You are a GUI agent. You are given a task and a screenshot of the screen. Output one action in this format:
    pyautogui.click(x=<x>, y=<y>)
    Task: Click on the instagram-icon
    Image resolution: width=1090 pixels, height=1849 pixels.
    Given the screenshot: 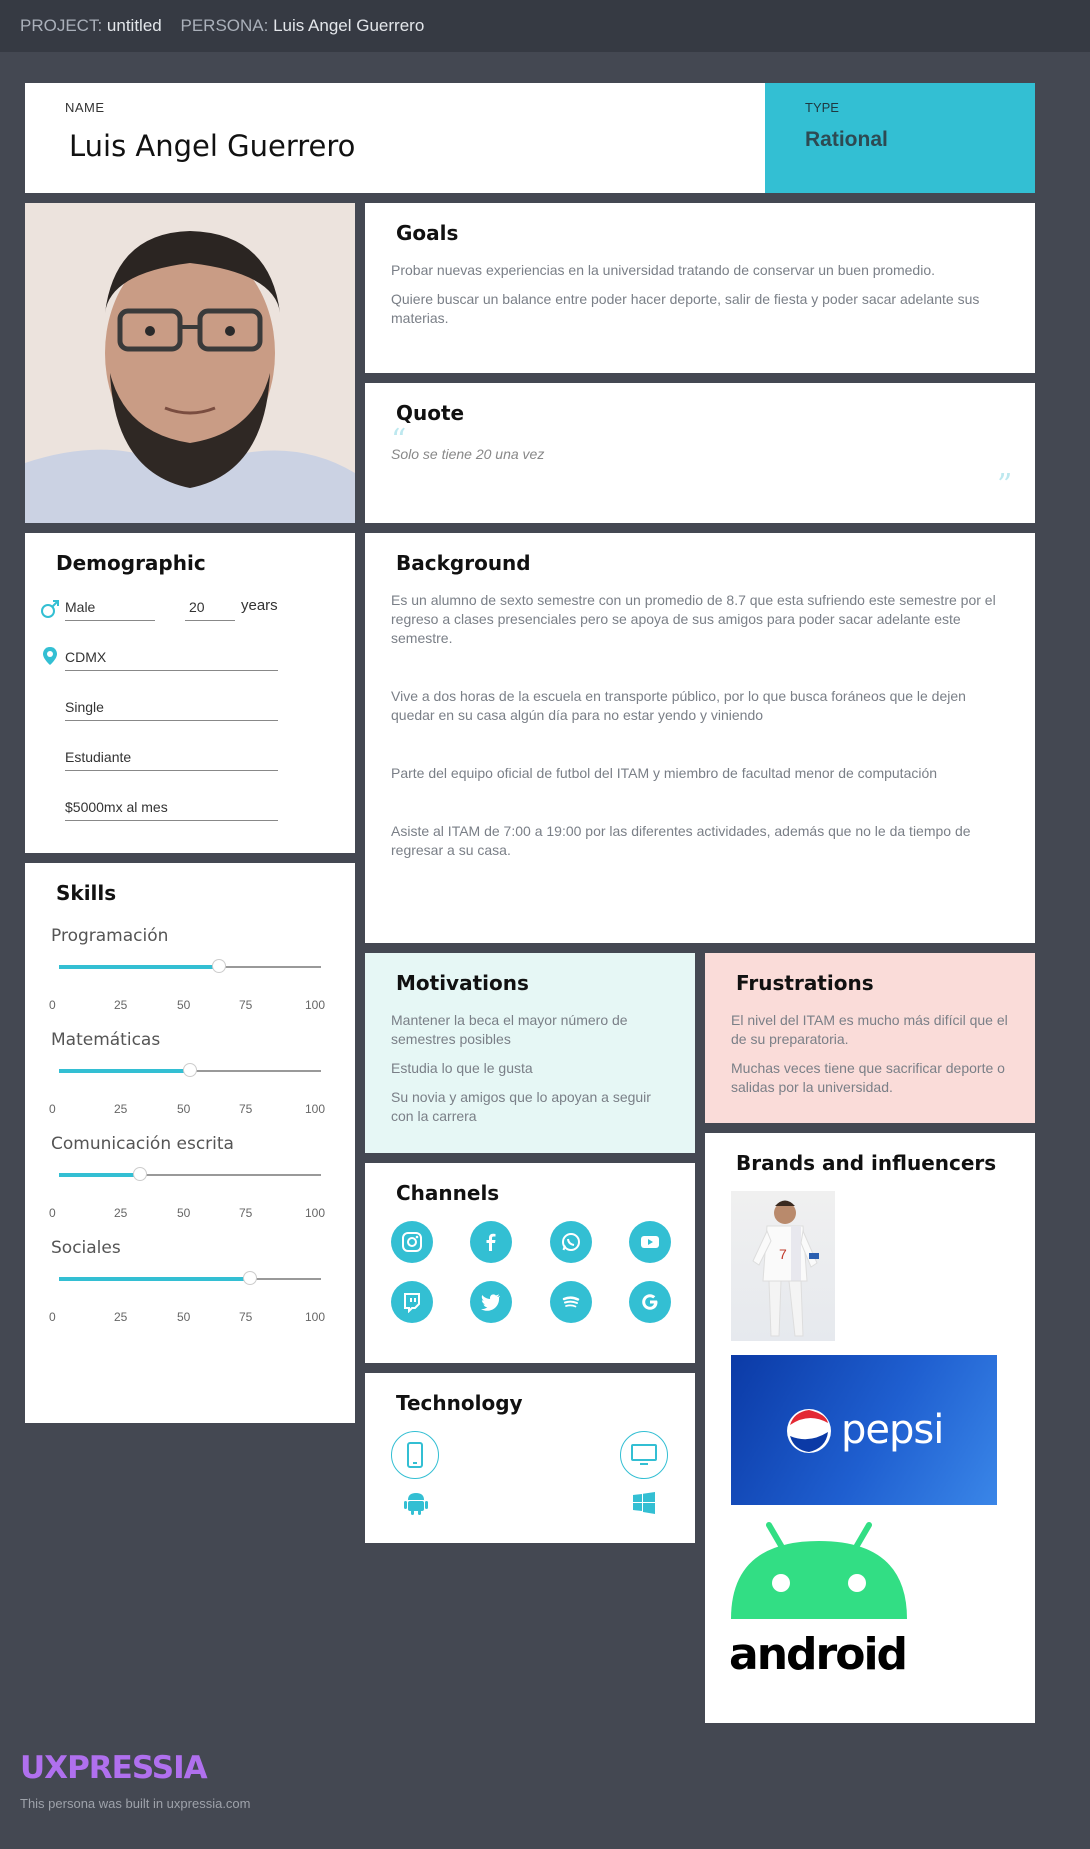 What is the action you would take?
    pyautogui.click(x=412, y=1242)
    